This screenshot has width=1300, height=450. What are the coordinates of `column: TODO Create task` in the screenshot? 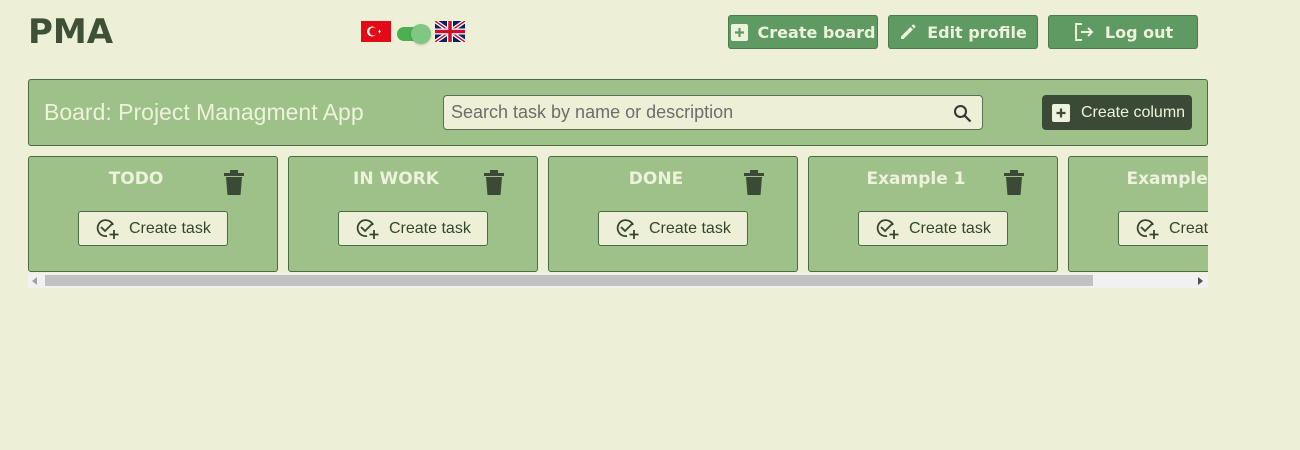 It's located at (153, 214).